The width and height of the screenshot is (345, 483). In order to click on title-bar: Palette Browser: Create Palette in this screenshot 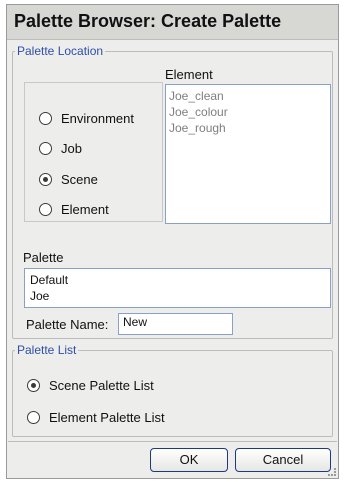, I will do `click(172, 22)`.